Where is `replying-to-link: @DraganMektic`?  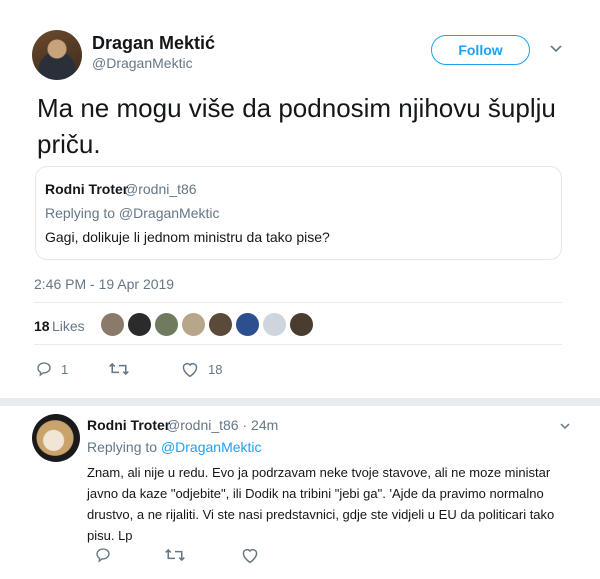 replying-to-link: @DraganMektic is located at coordinates (211, 447).